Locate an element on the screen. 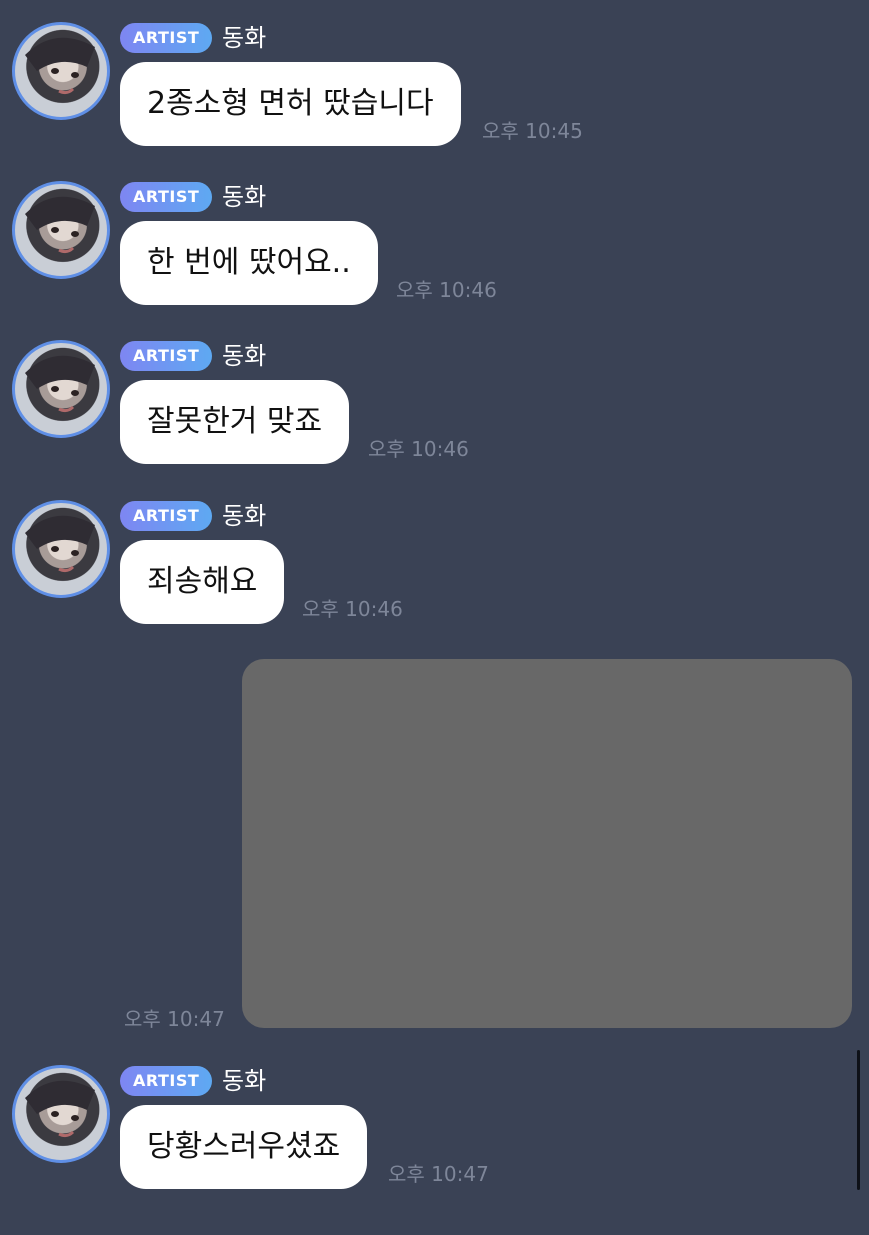 The height and width of the screenshot is (1235, 869). message-bubble: 죄송해요 is located at coordinates (202, 582).